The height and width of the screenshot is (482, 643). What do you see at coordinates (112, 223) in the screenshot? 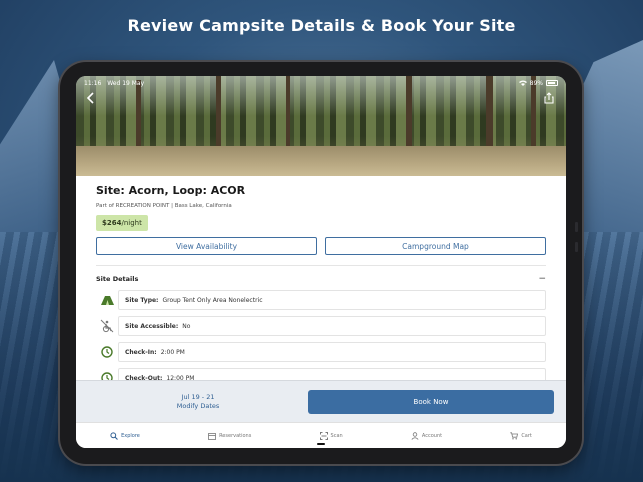
I see `price-value: $264` at bounding box center [112, 223].